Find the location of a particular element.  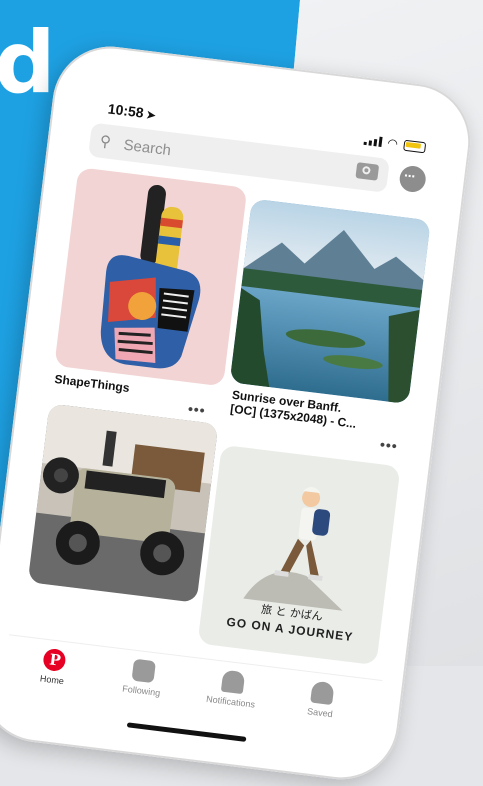

camera-icon is located at coordinates (367, 171).